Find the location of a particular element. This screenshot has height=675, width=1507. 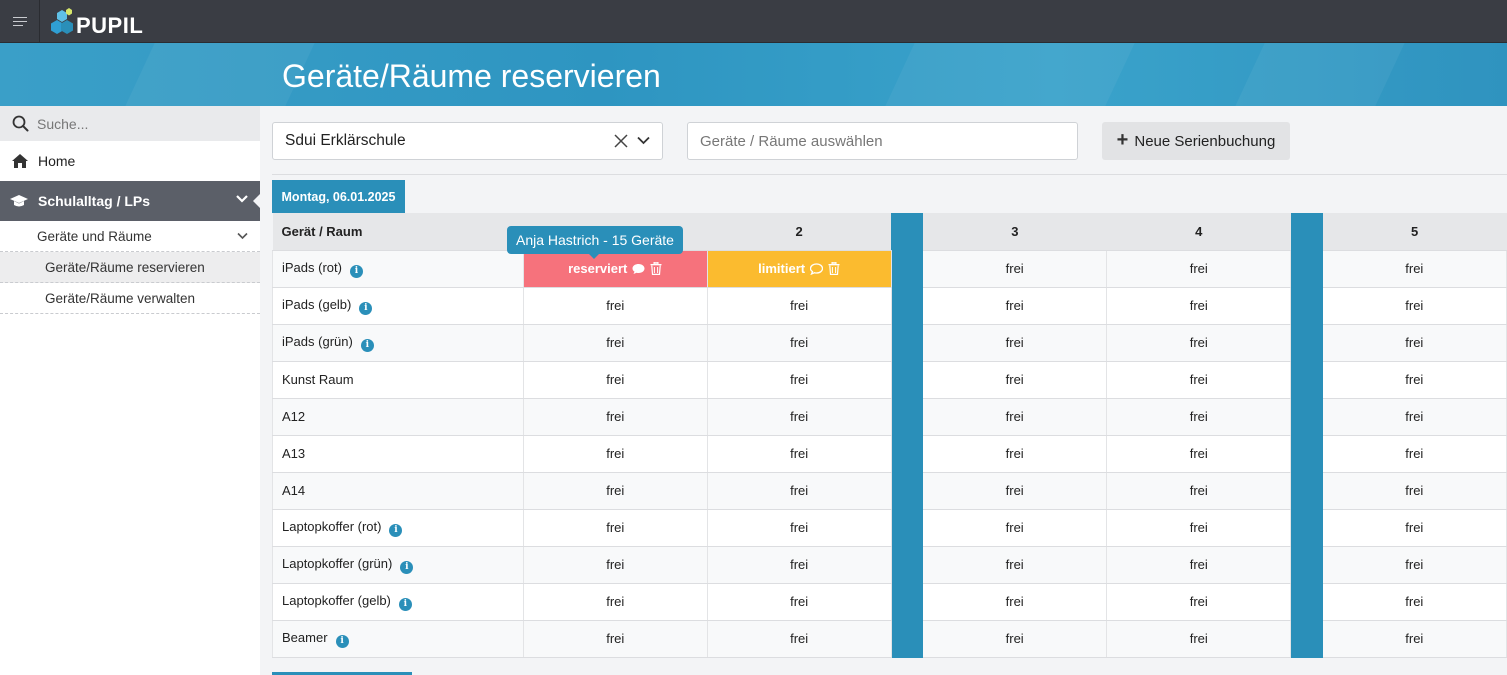

column-header-period: 2 is located at coordinates (799, 232).